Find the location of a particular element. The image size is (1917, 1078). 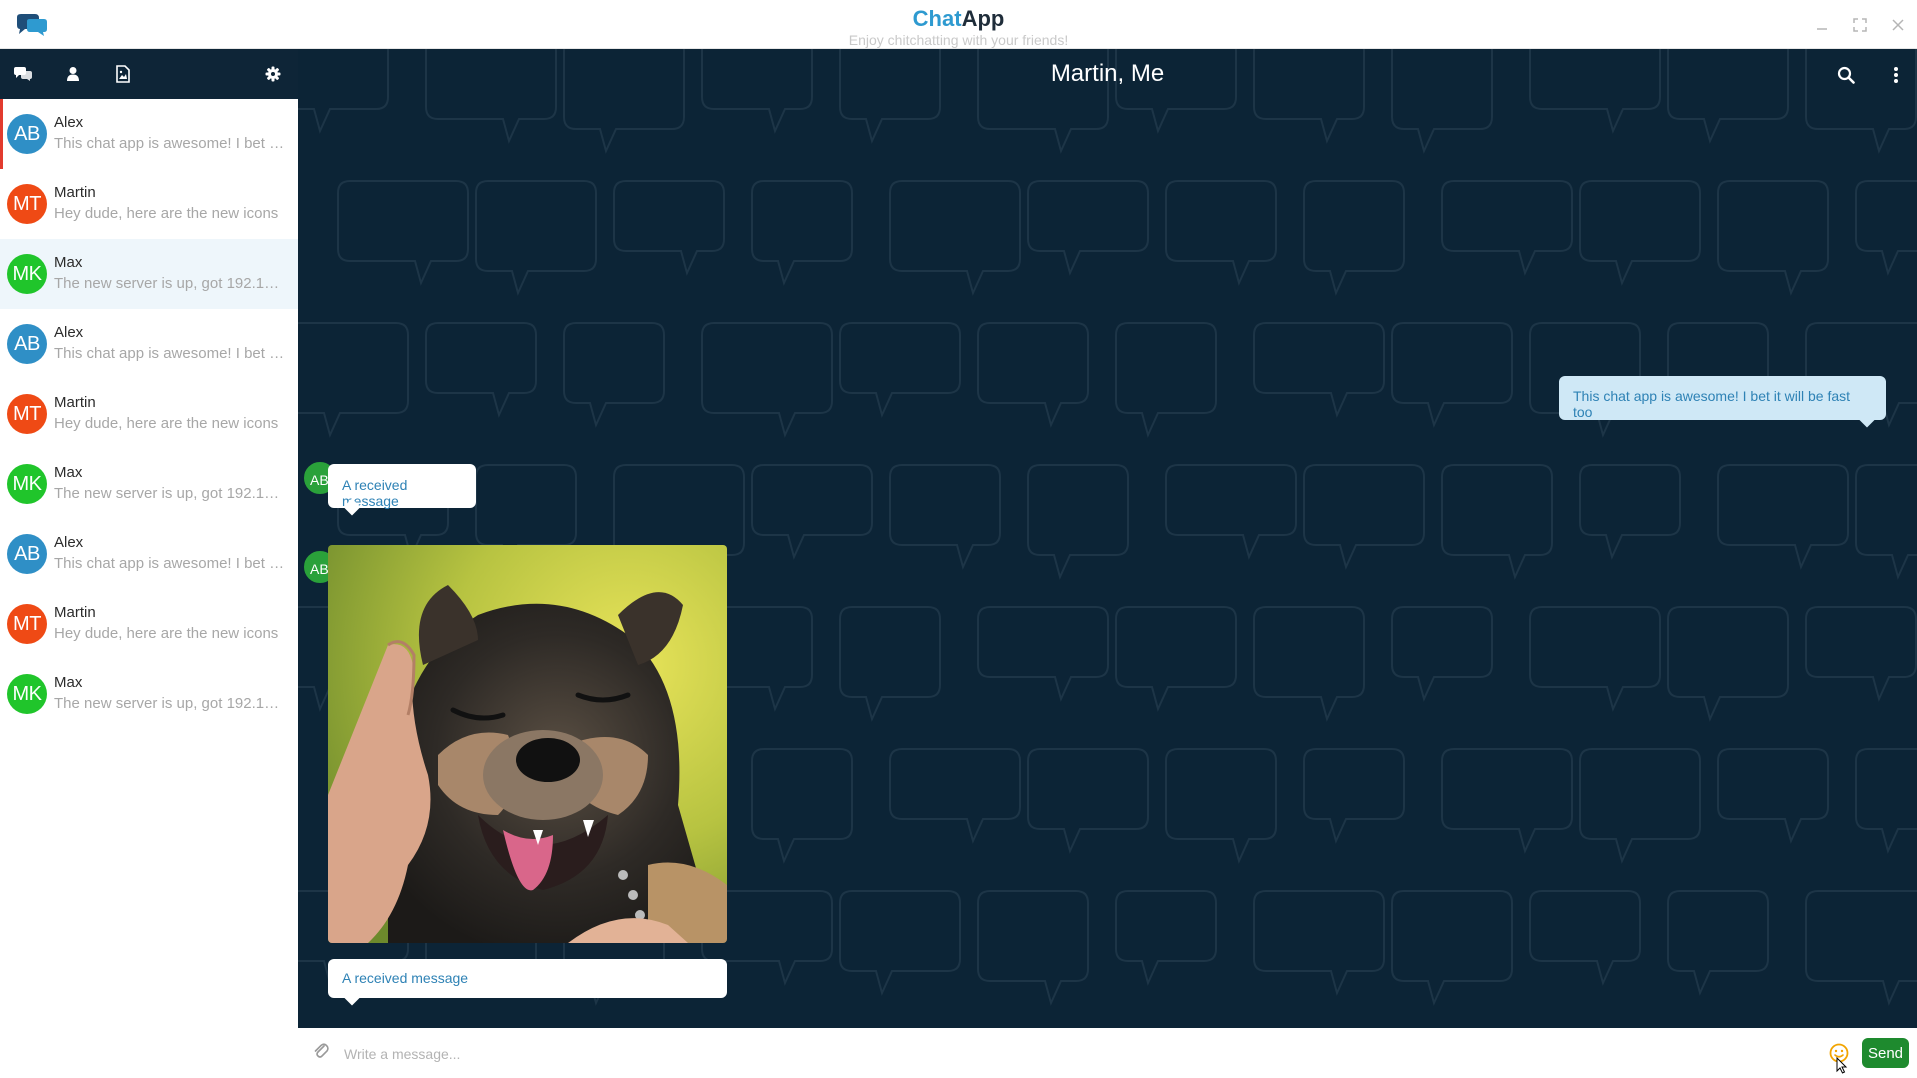

media-tab-button is located at coordinates (123, 74).